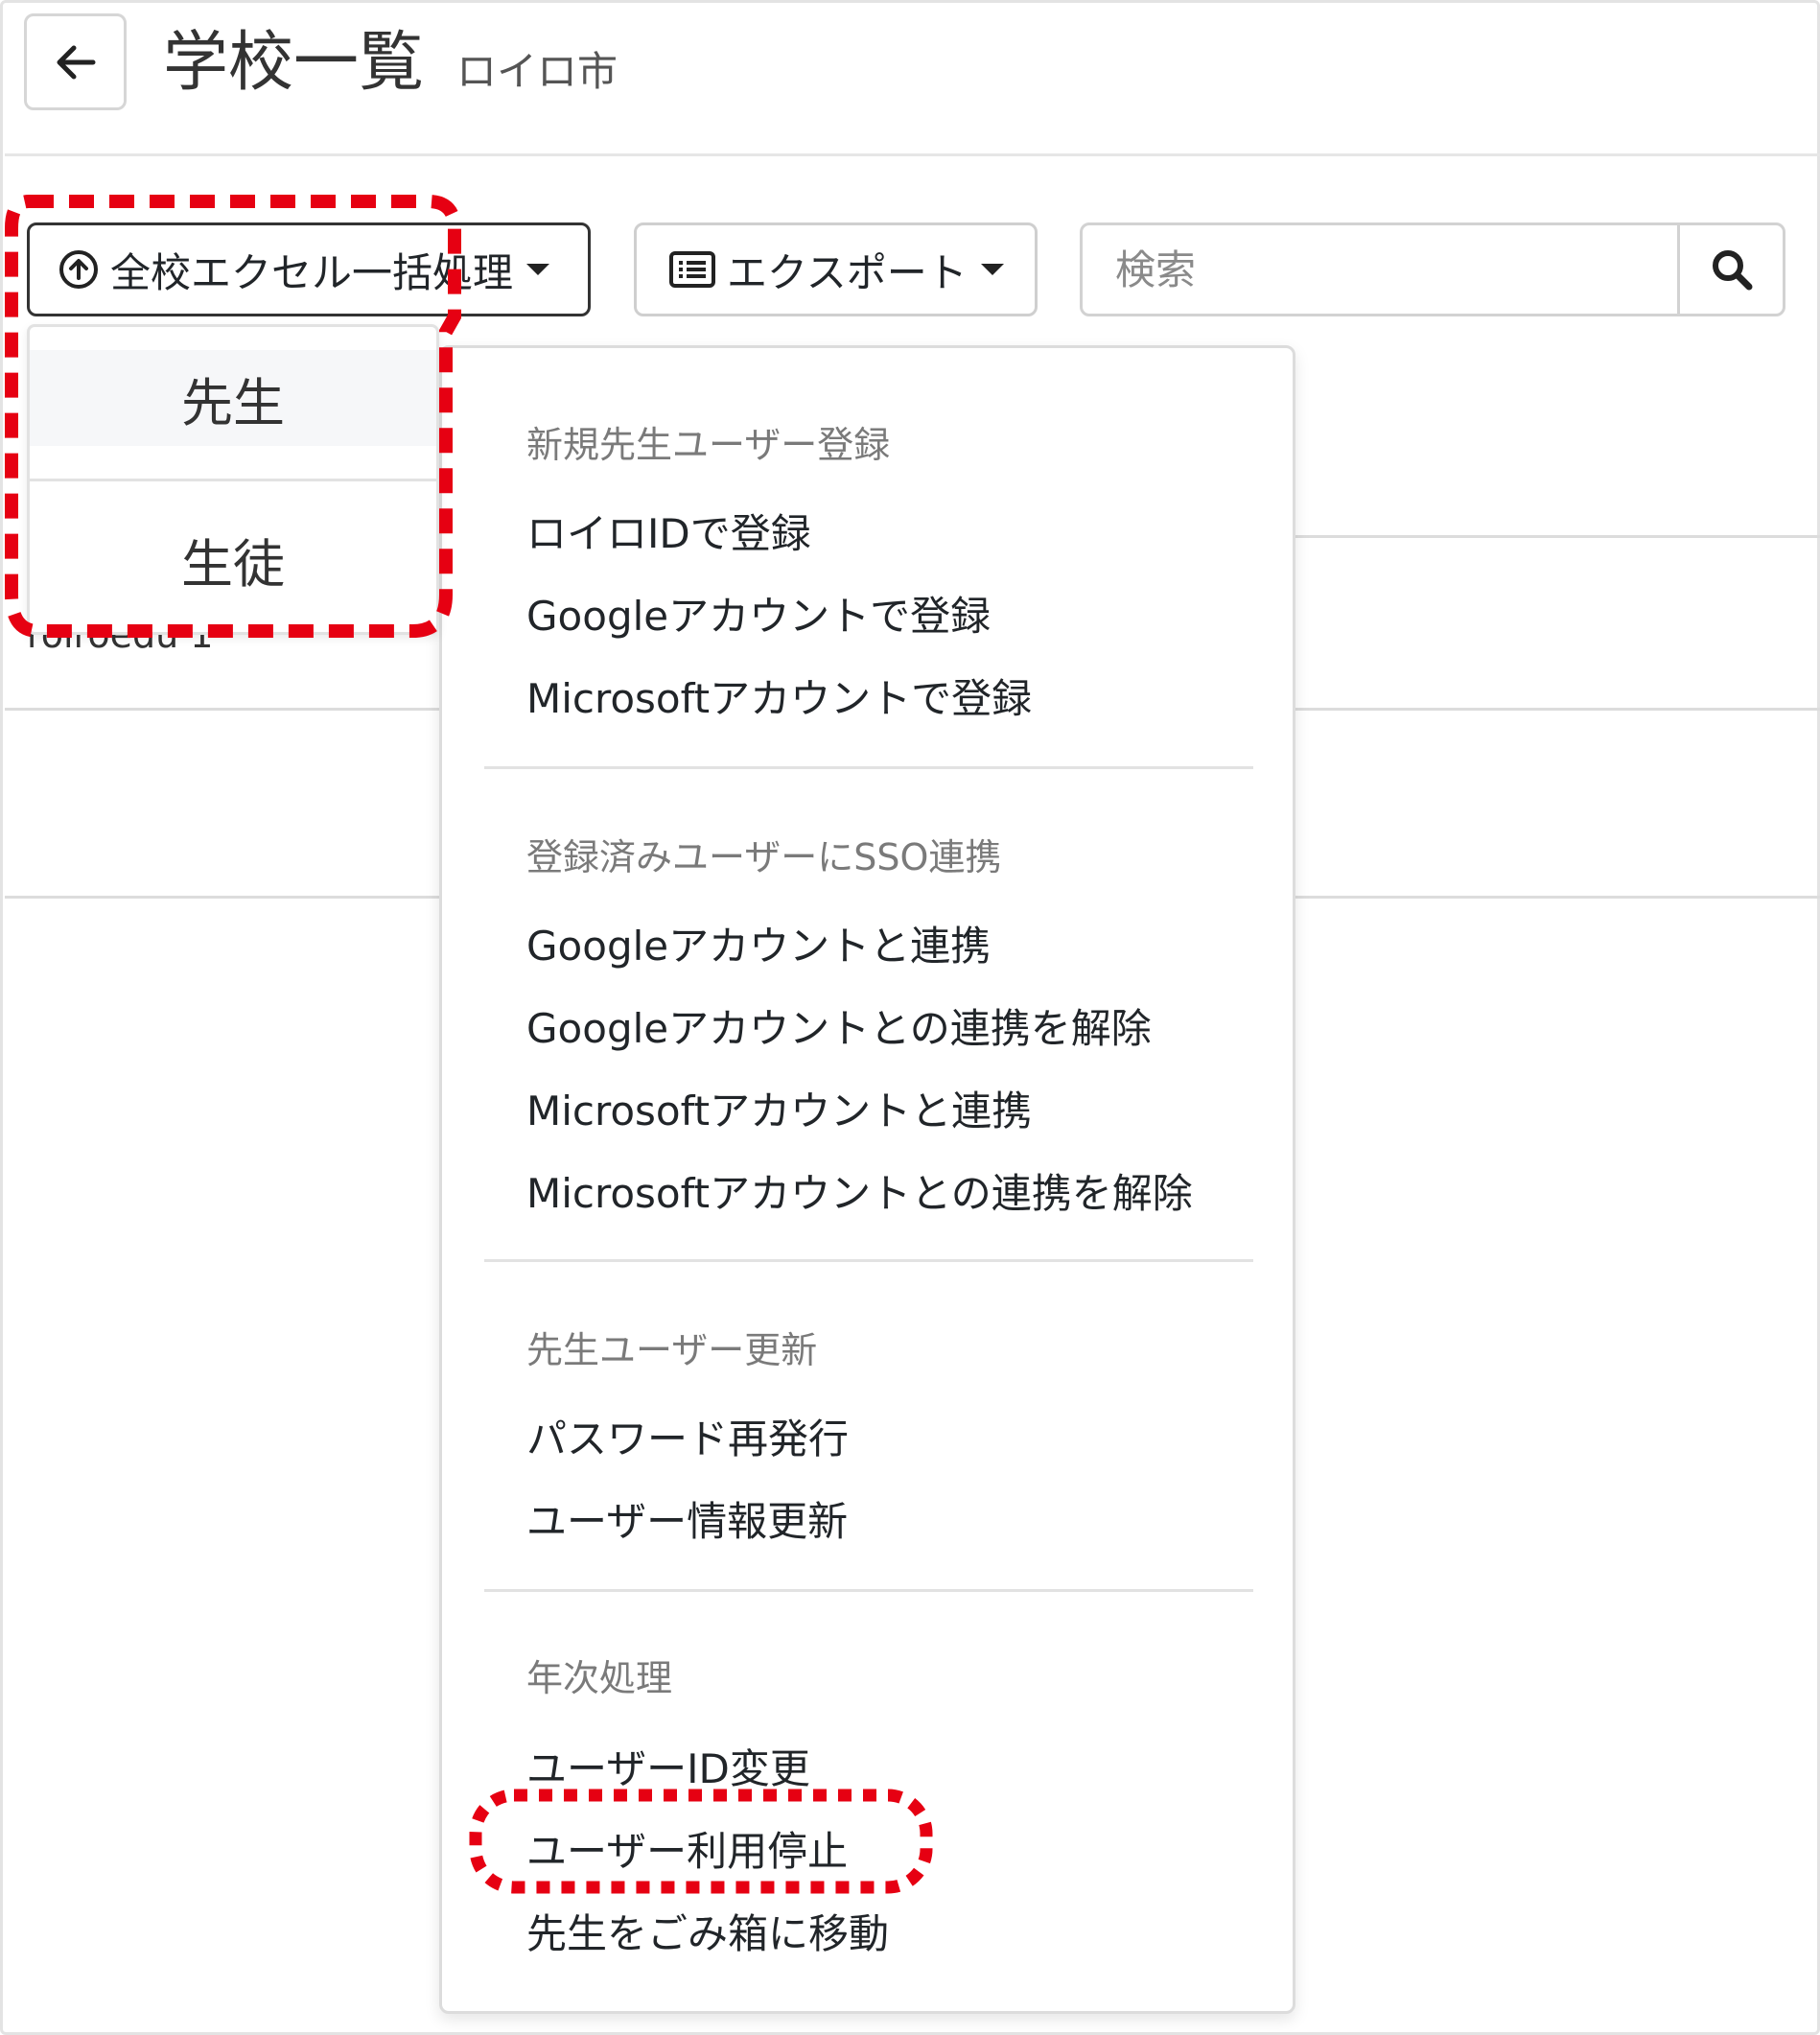 Image resolution: width=1820 pixels, height=2035 pixels. I want to click on menu-item-student: 生徒, so click(233, 559).